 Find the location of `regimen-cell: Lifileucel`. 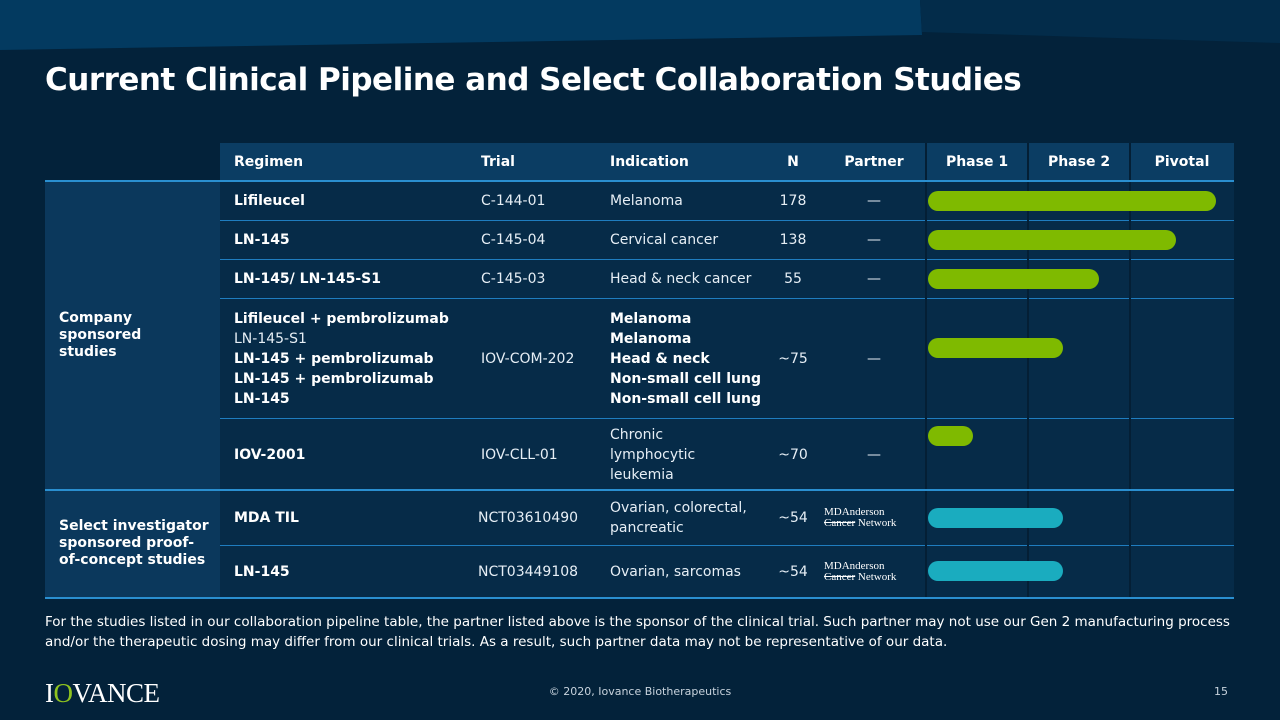

regimen-cell: Lifileucel is located at coordinates (269, 200).